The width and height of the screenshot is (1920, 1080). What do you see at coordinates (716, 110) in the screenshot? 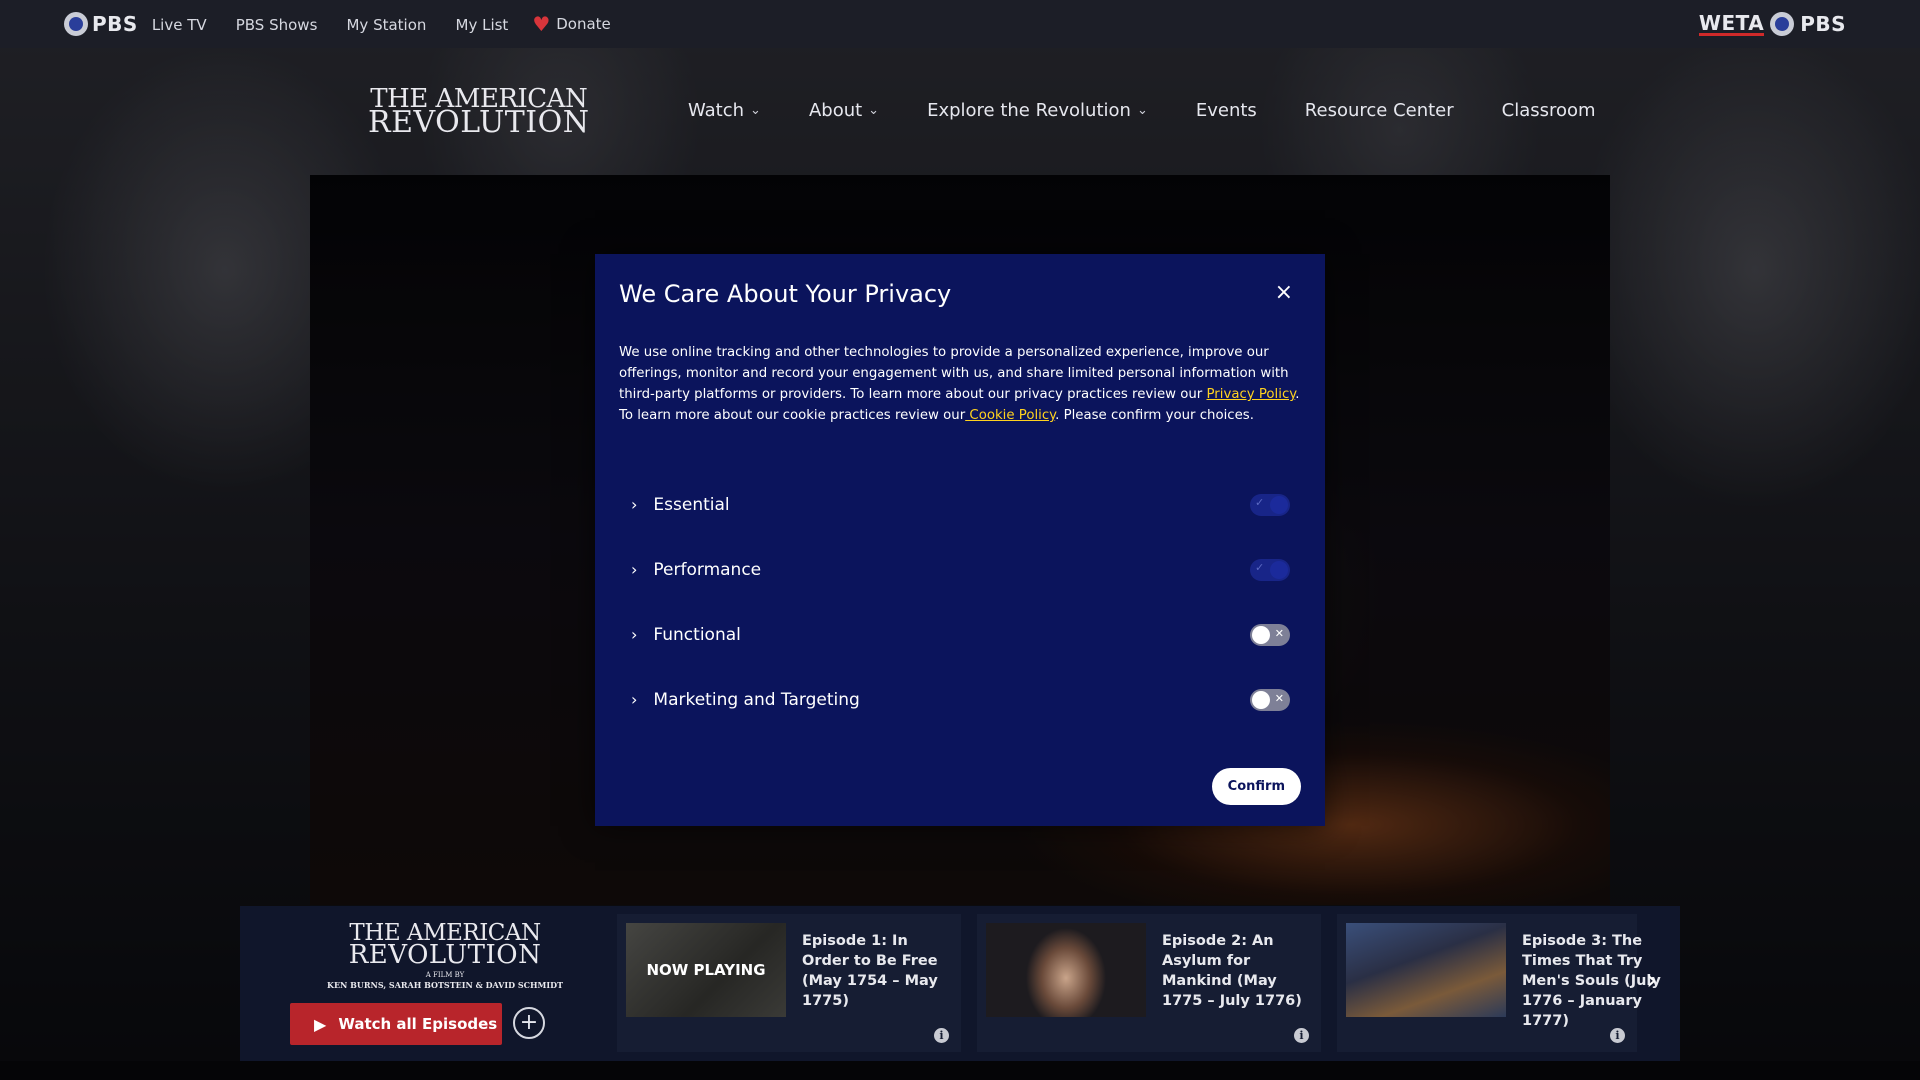
I see `nav-watch-label: Watch` at bounding box center [716, 110].